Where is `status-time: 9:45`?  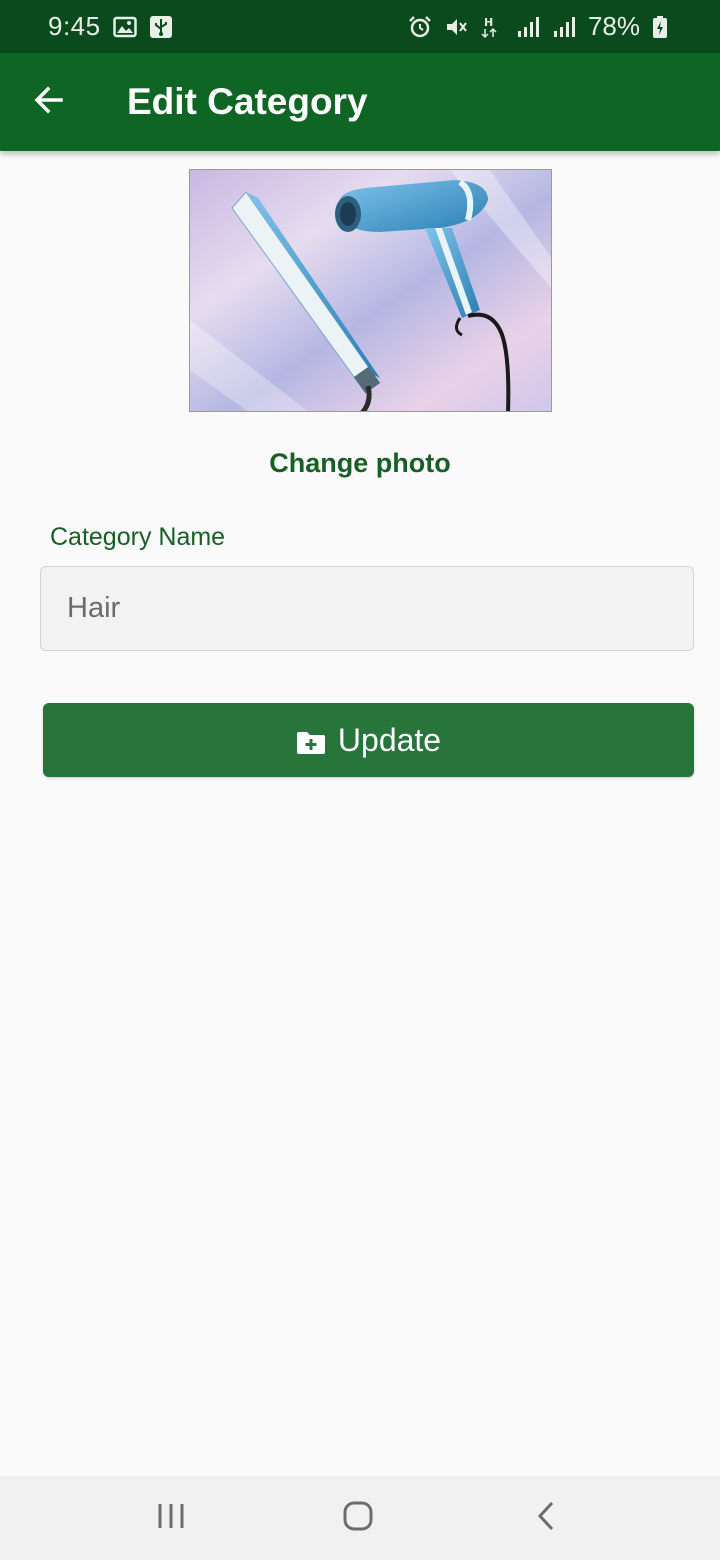
status-time: 9:45 is located at coordinates (74, 26).